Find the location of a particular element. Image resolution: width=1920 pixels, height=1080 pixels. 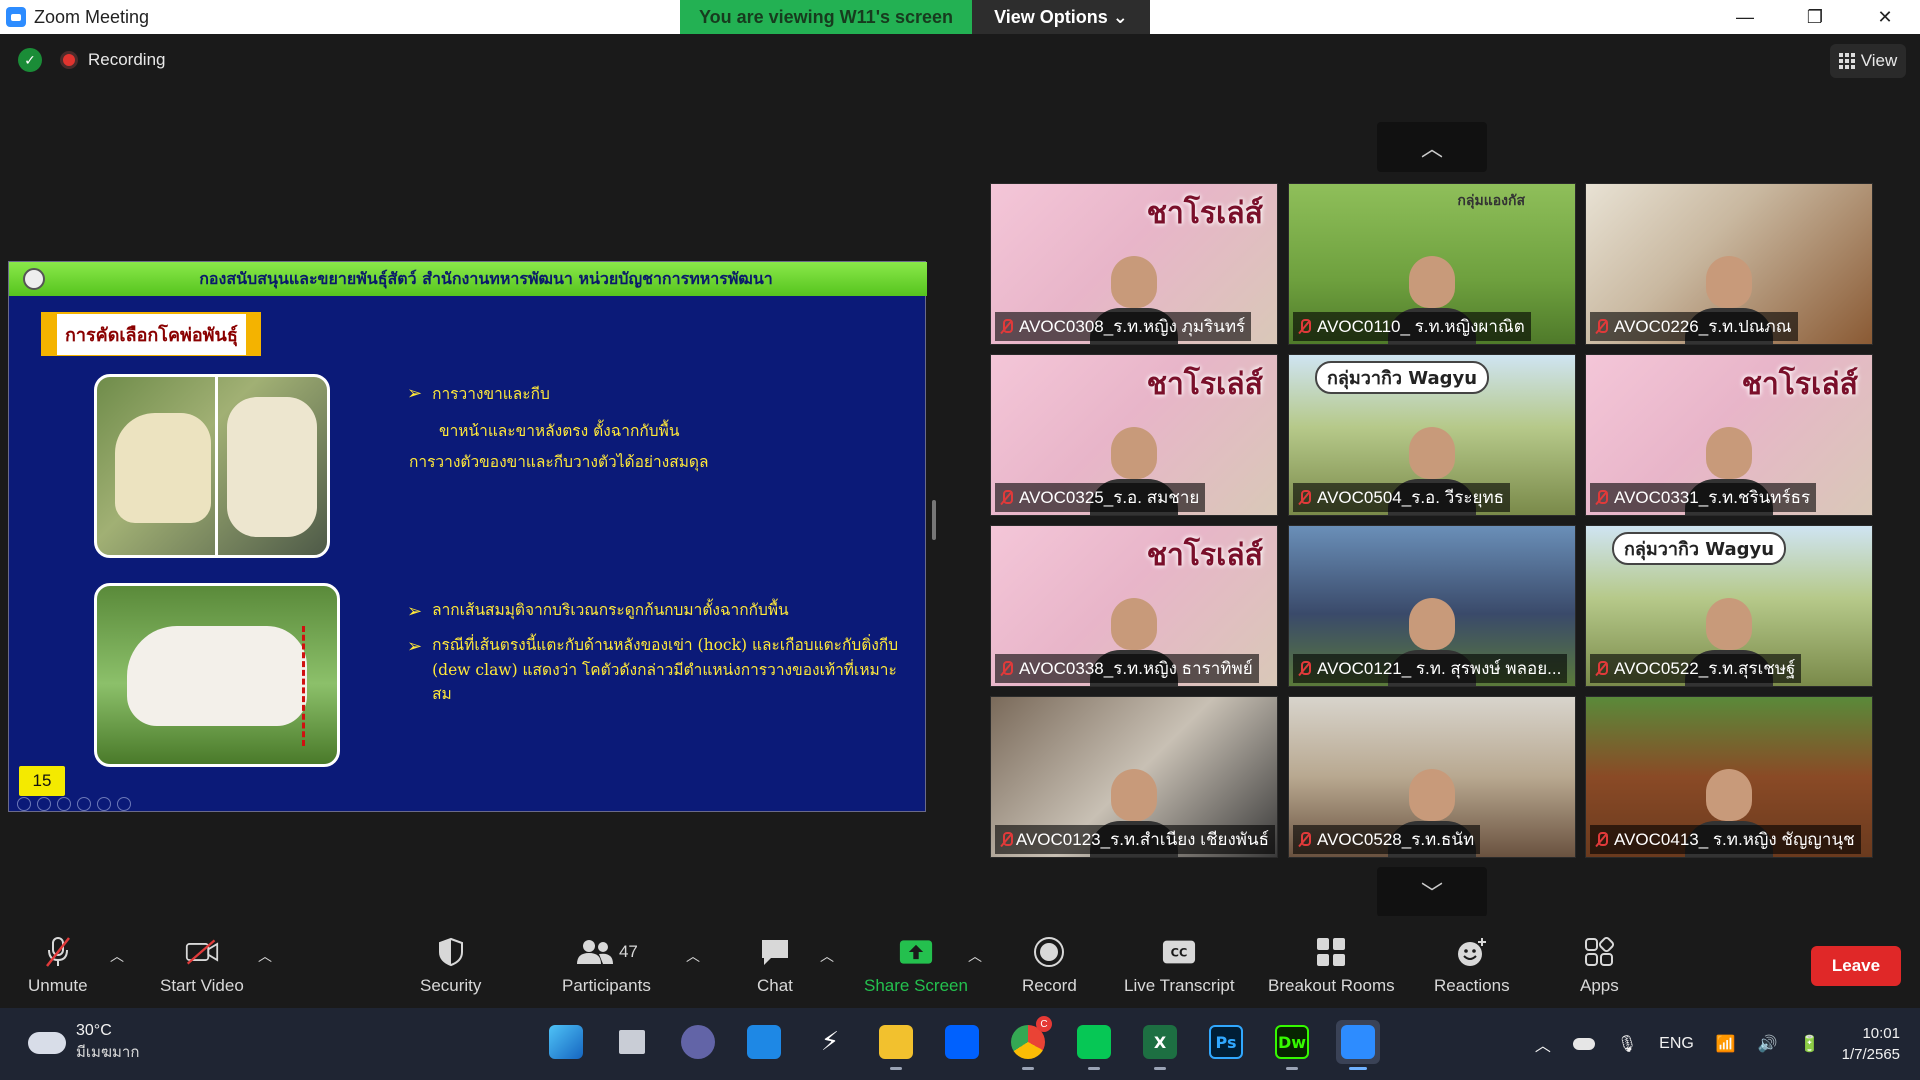

mail-button is located at coordinates (764, 1042).